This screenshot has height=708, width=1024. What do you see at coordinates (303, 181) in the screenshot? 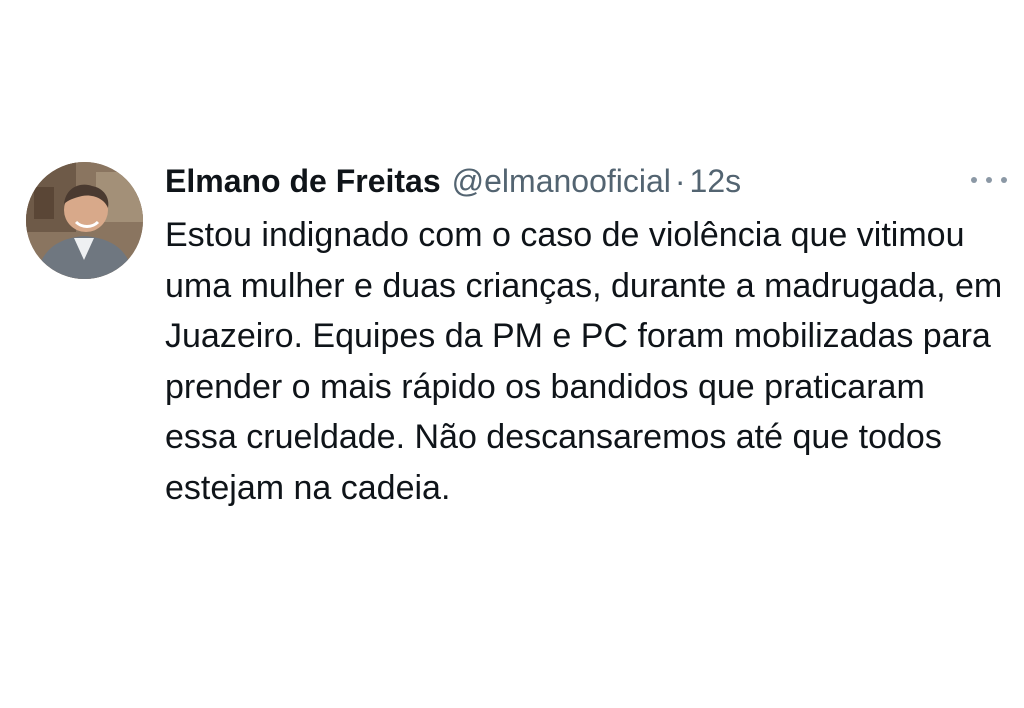
I see `author-display-name: Elmano de Freitas` at bounding box center [303, 181].